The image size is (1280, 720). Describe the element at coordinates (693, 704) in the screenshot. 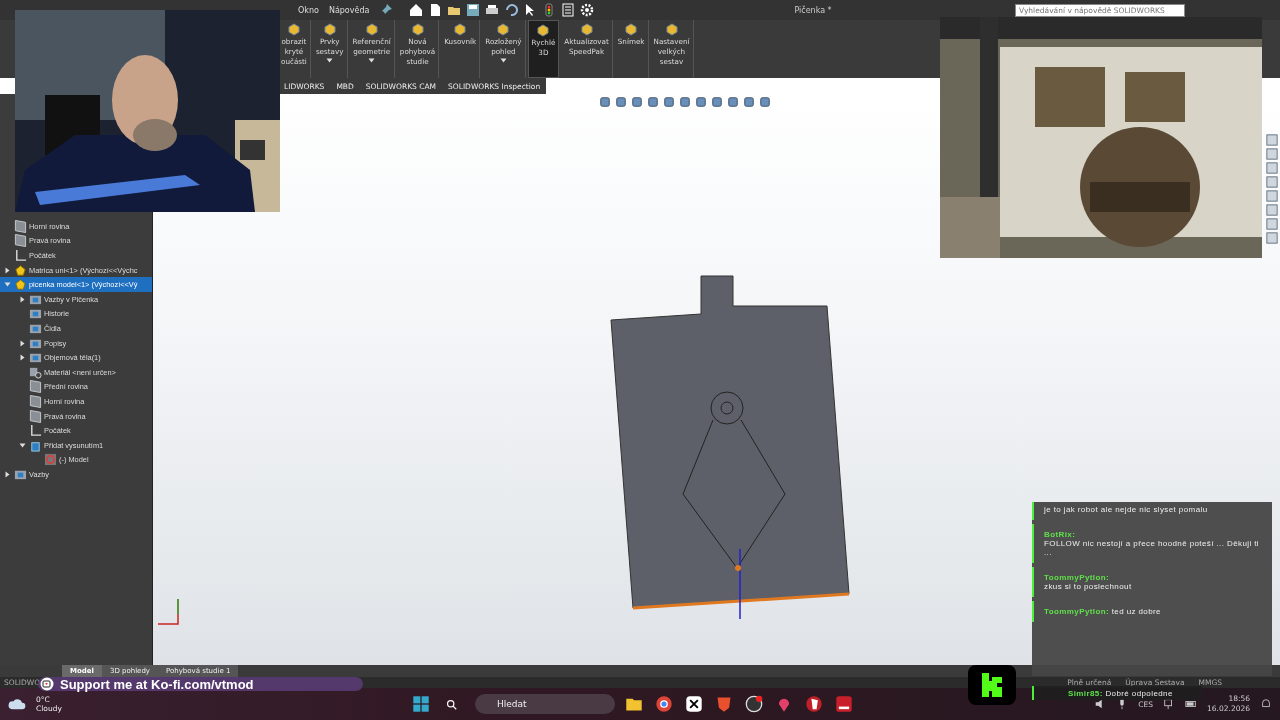

I see `app-icon` at that location.